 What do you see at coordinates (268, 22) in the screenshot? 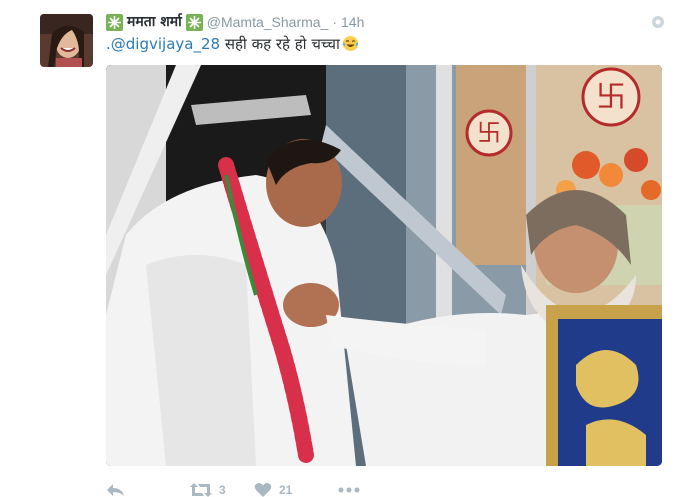
I see `user-handle: @Mamta_Sharma_` at bounding box center [268, 22].